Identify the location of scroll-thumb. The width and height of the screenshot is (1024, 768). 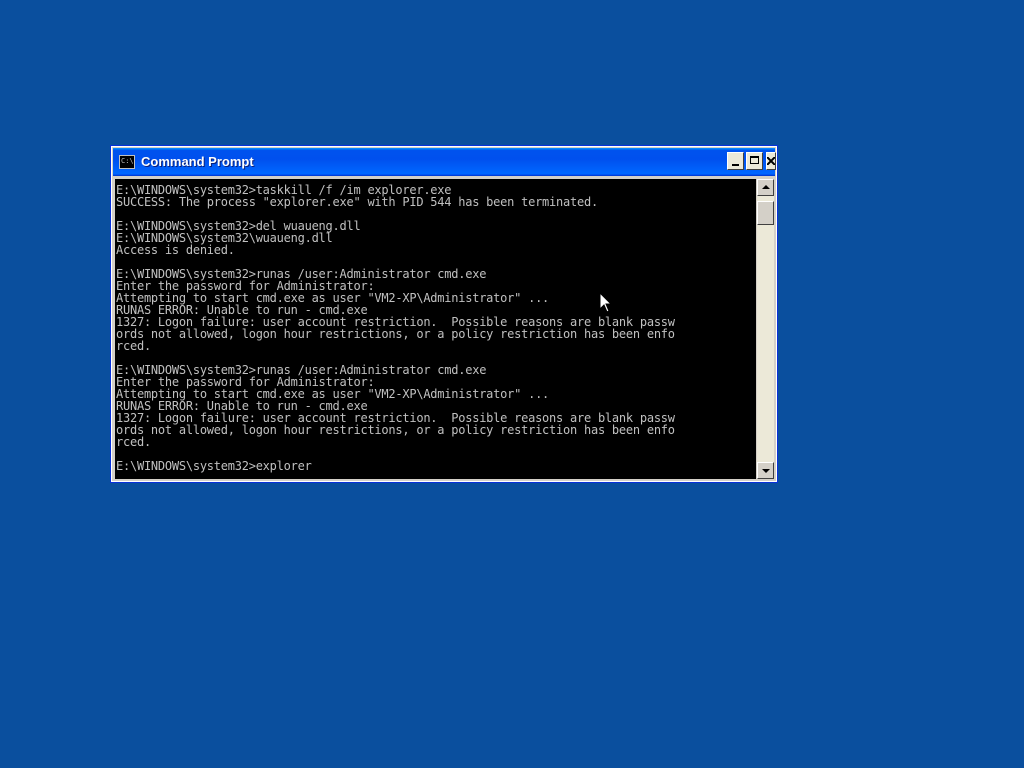
(765, 213).